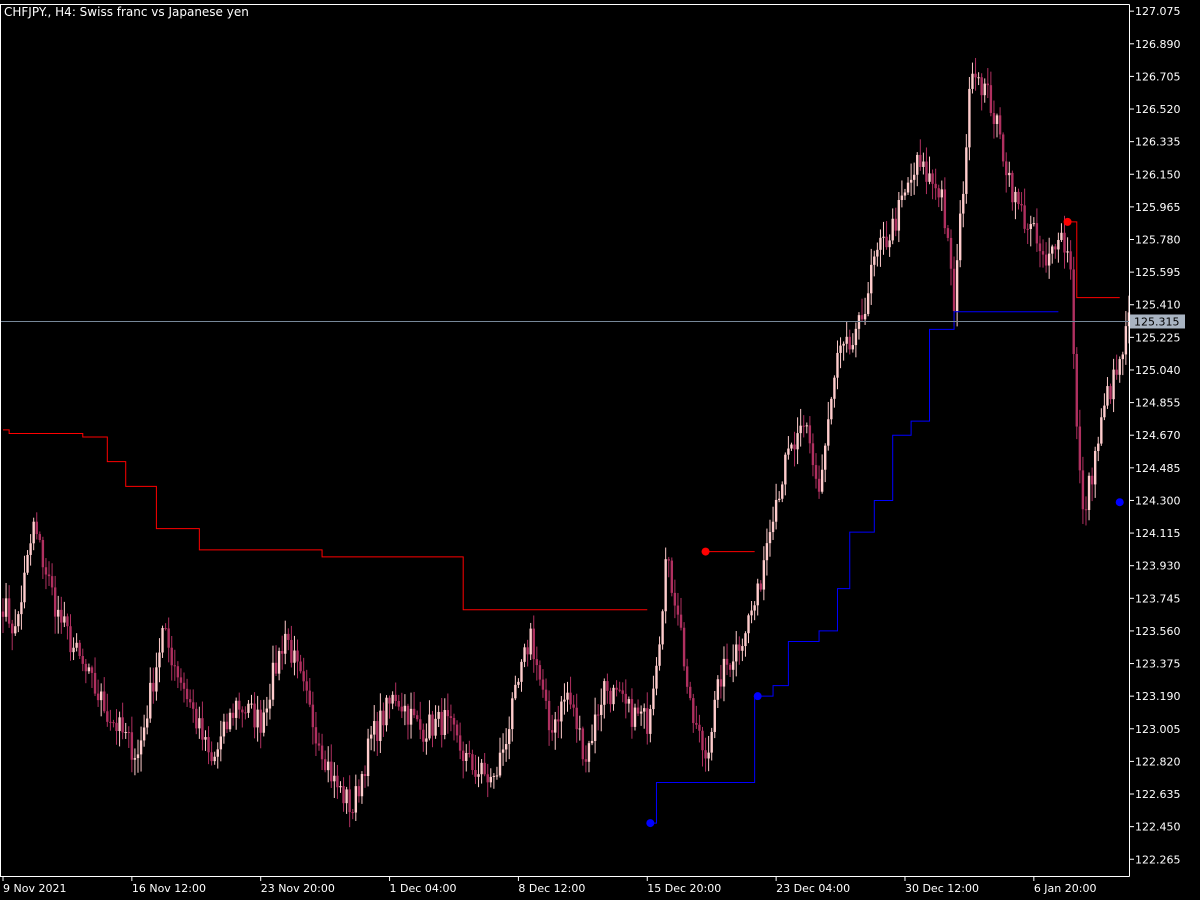 The width and height of the screenshot is (1200, 900). Describe the element at coordinates (1158, 664) in the screenshot. I see `y-tick-label: 123.375` at that location.